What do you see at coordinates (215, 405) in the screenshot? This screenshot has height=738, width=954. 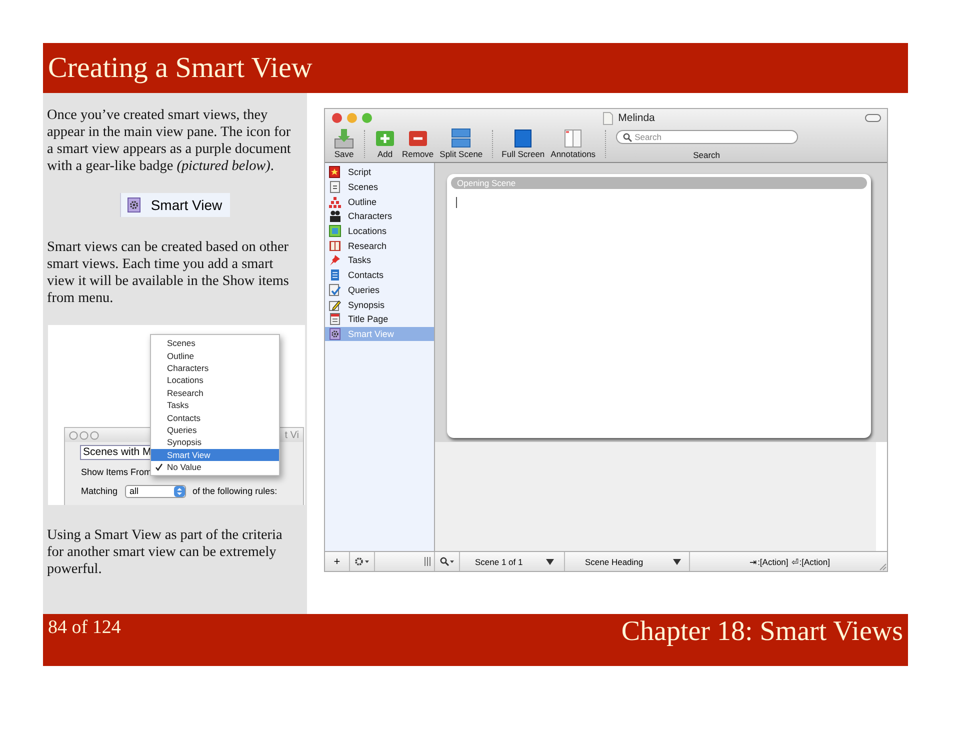 I see `menu-item: Tasks` at bounding box center [215, 405].